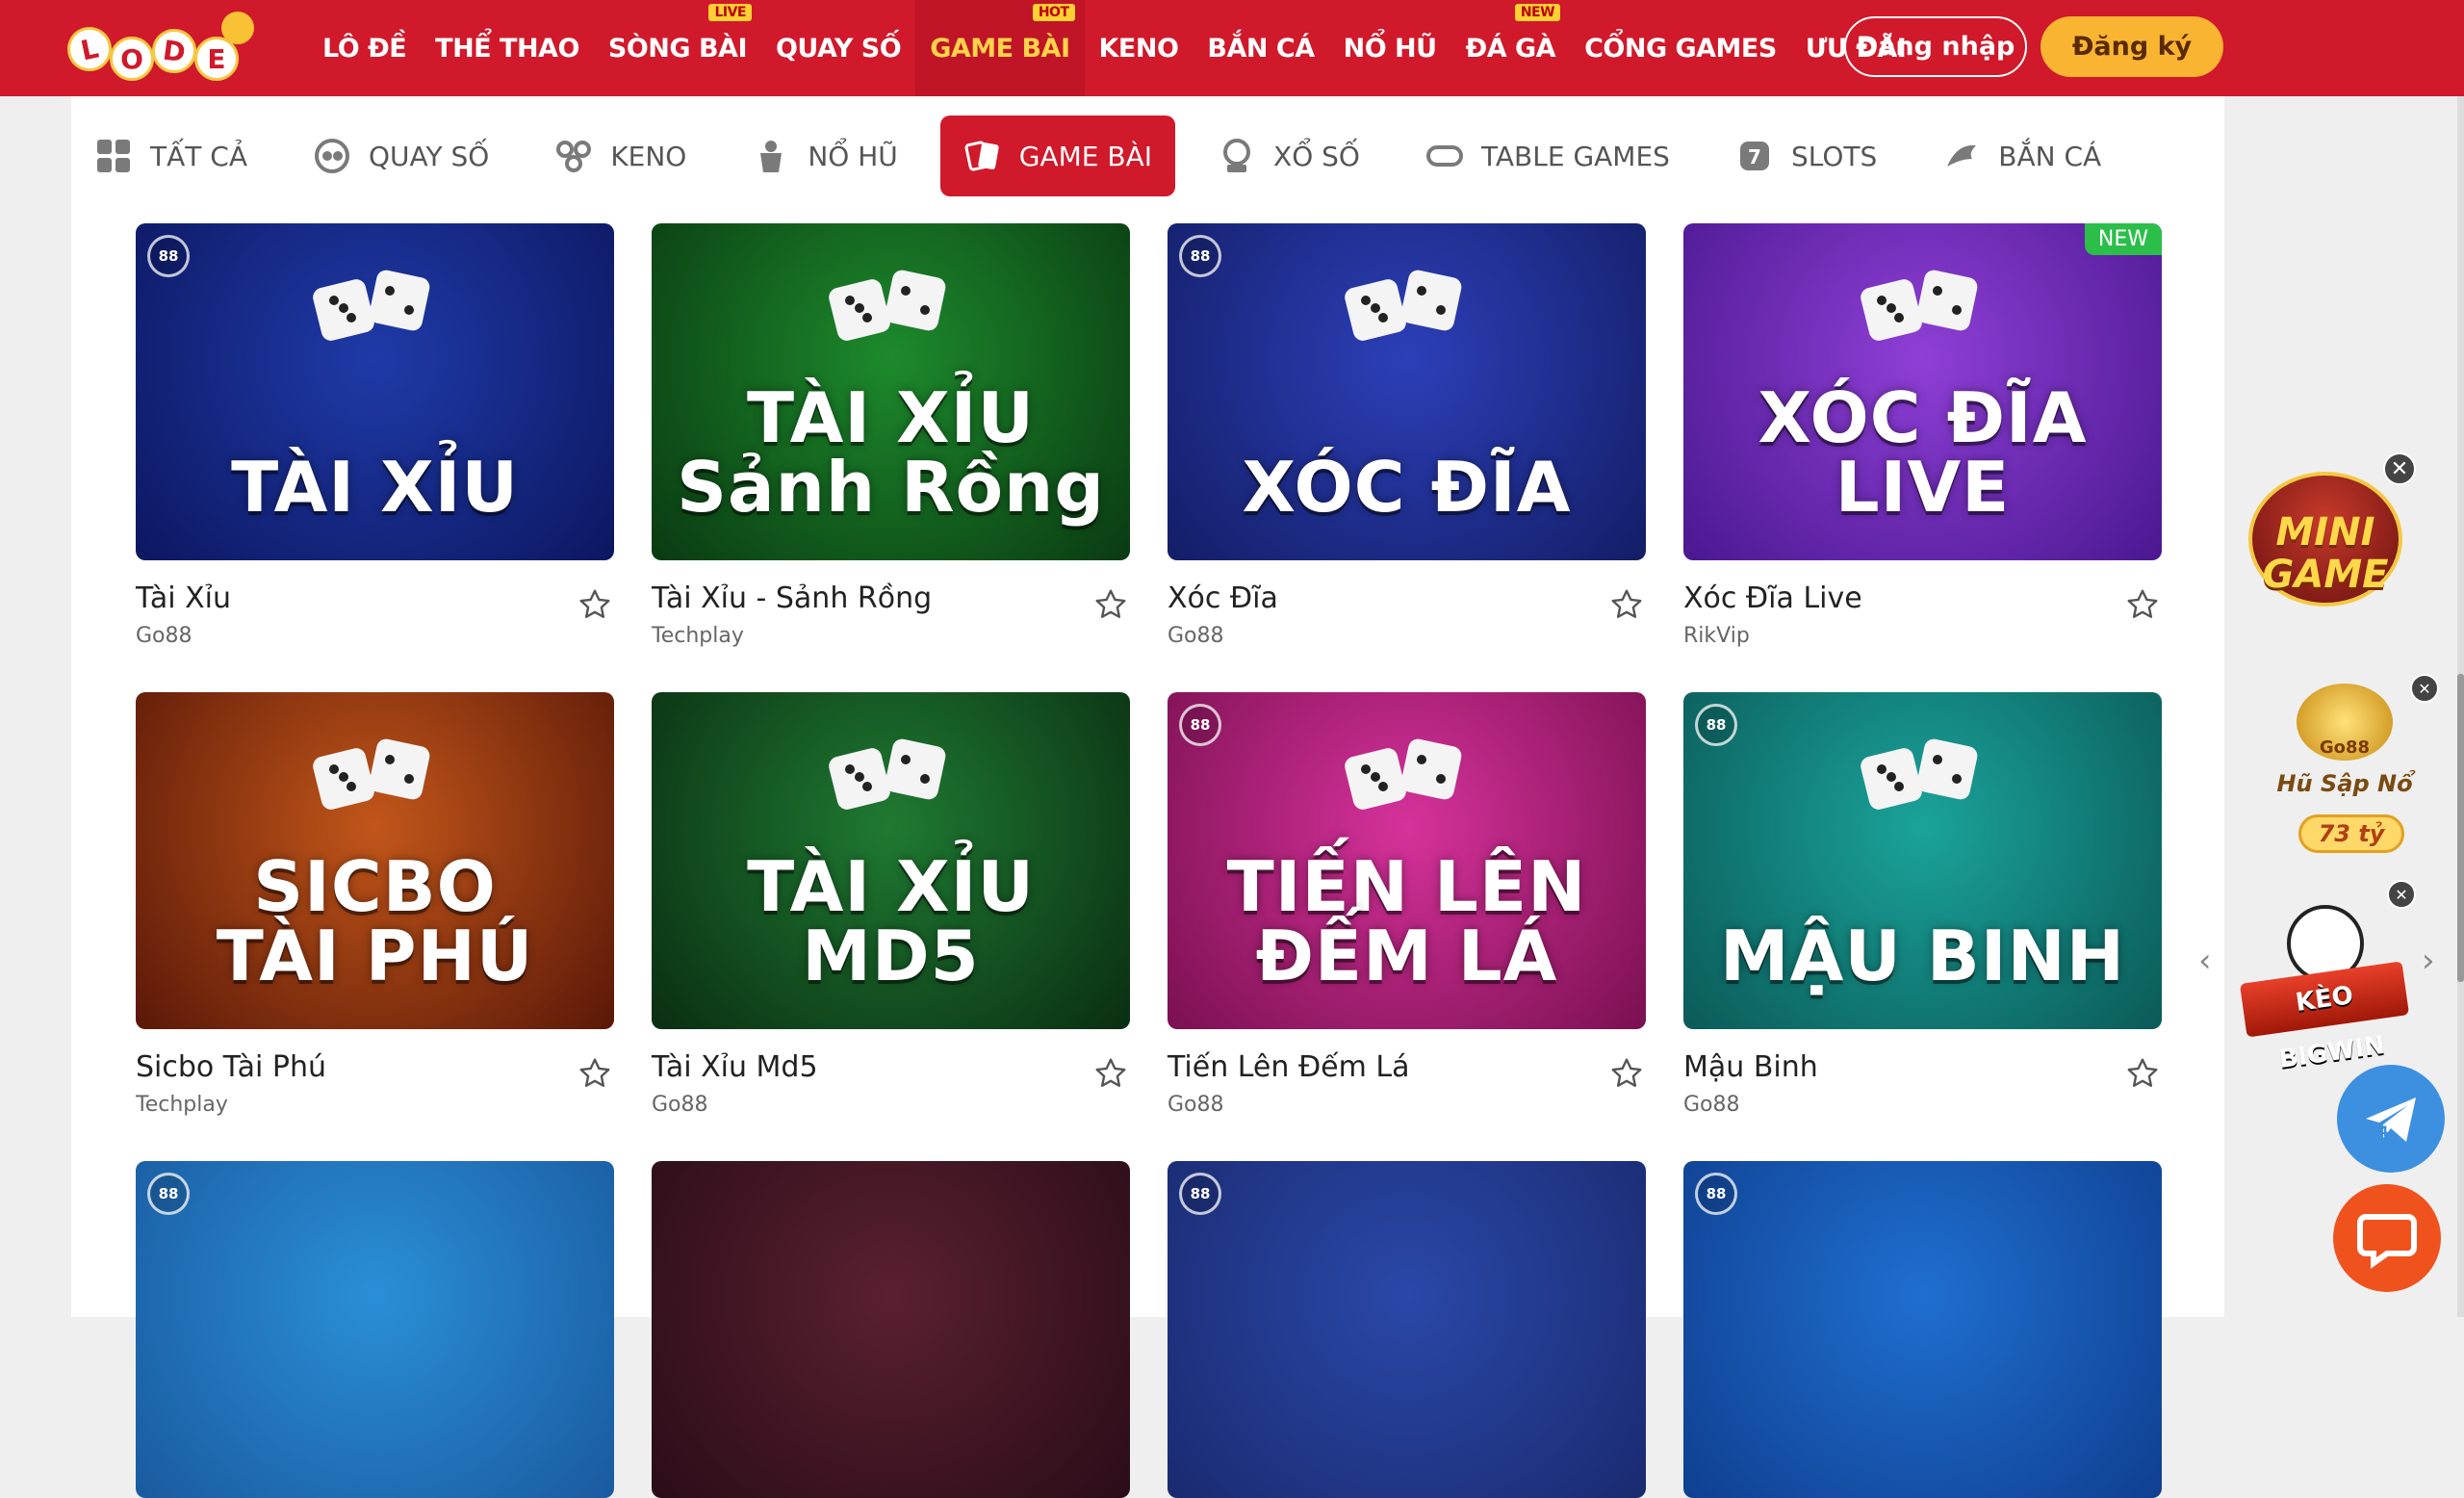  I want to click on game-card: TÀI XỈU MD5 Tài Xỉu Md5 Go88, so click(891, 905).